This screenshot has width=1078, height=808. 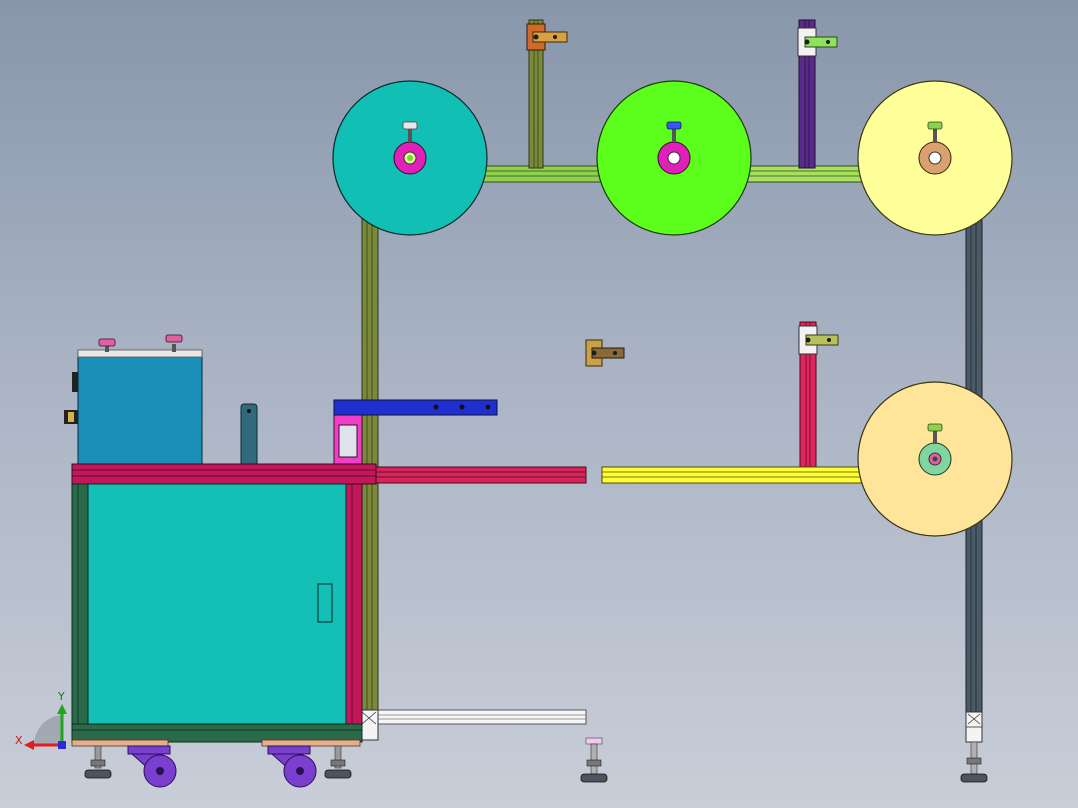 I want to click on roll-yellow, so click(x=935, y=158).